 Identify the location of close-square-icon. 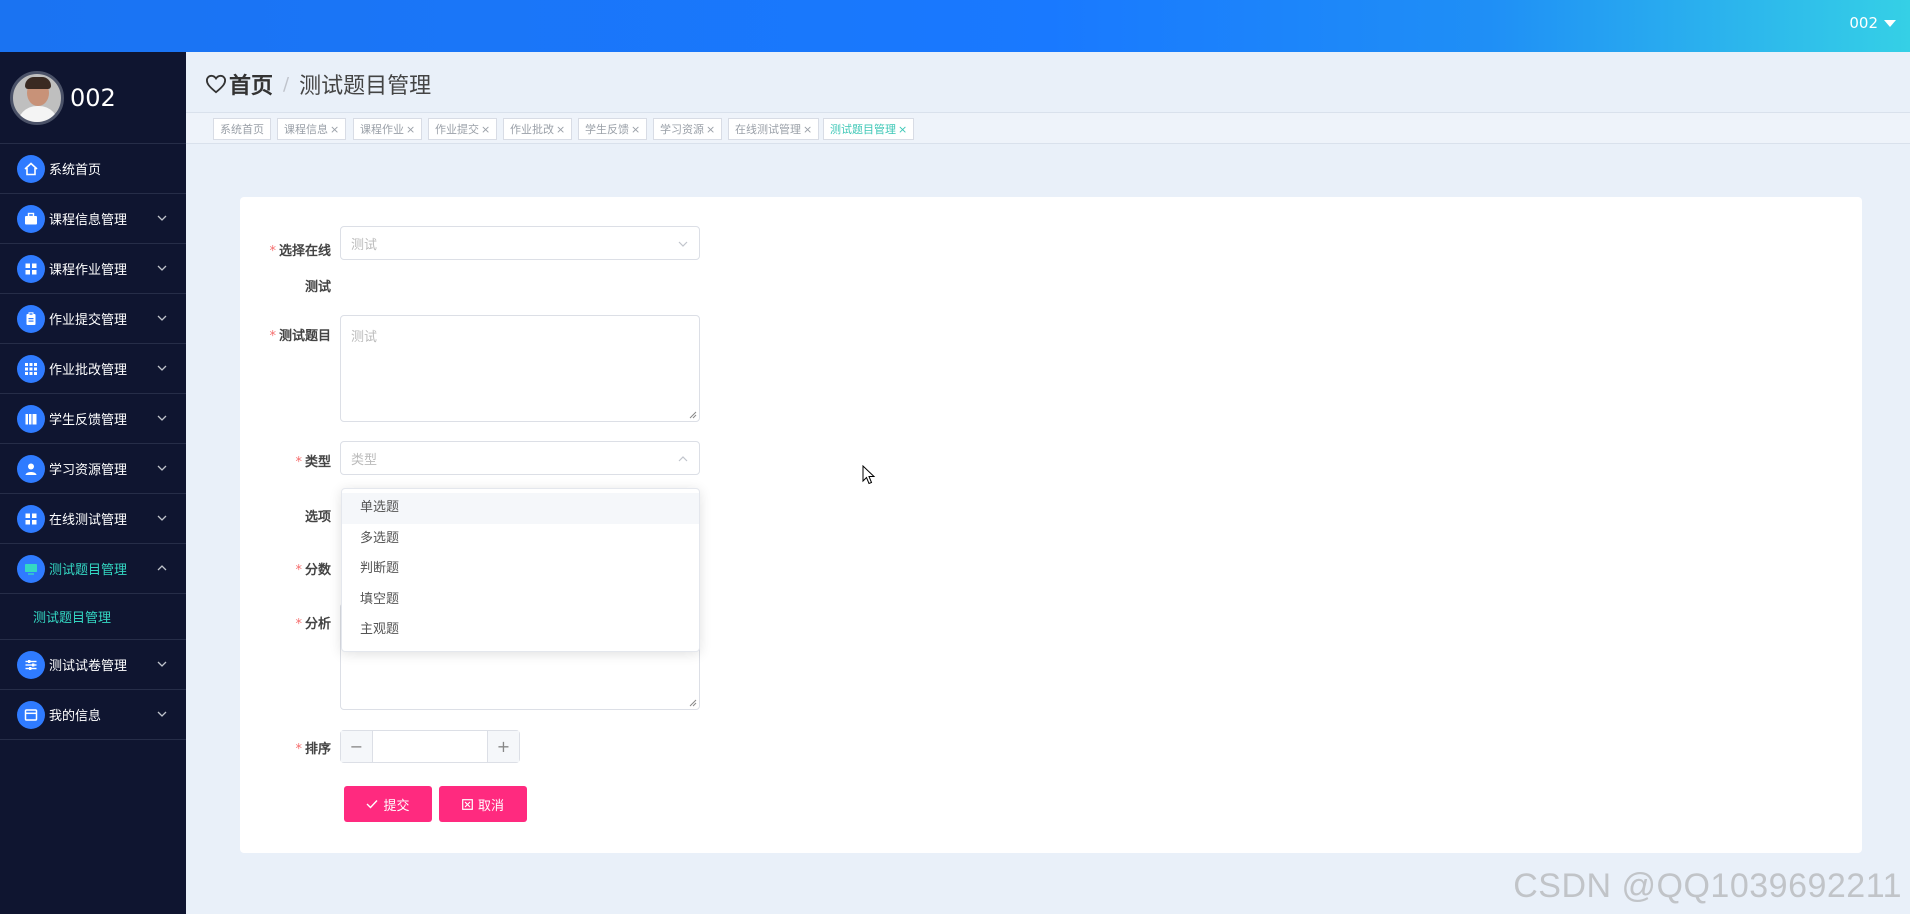
(467, 804).